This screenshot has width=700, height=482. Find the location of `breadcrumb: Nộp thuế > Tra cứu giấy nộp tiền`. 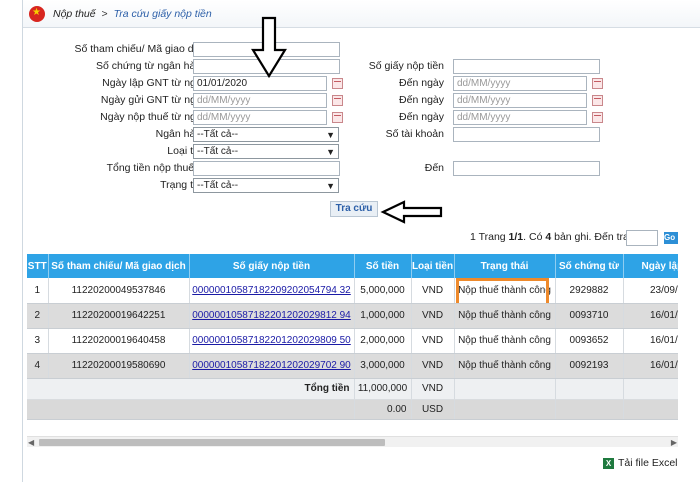

breadcrumb: Nộp thuế > Tra cứu giấy nộp tiền is located at coordinates (132, 14).